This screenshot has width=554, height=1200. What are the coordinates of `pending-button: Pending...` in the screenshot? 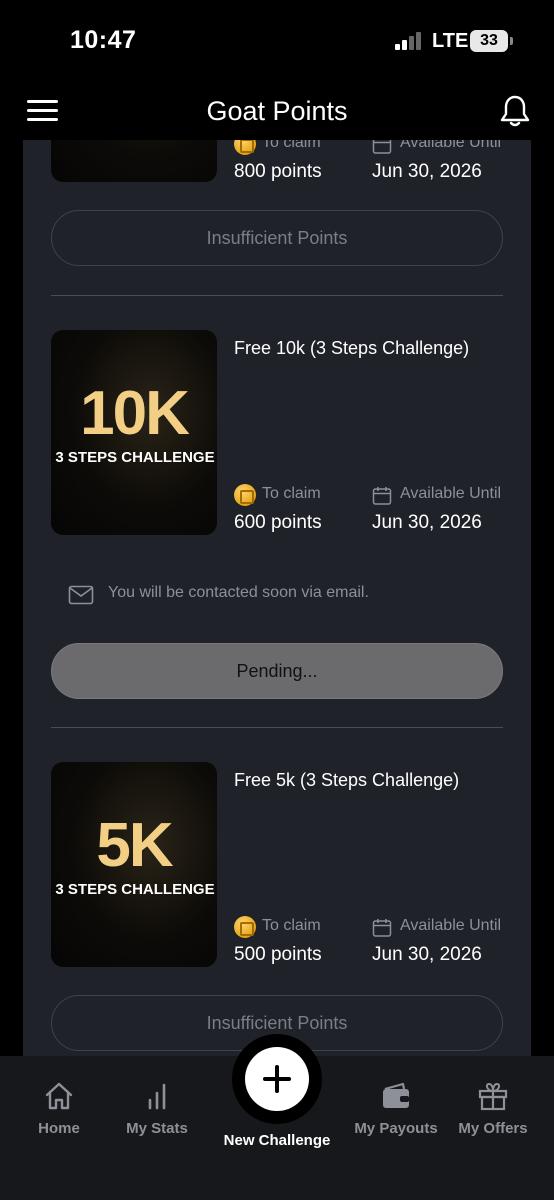 It's located at (277, 671).